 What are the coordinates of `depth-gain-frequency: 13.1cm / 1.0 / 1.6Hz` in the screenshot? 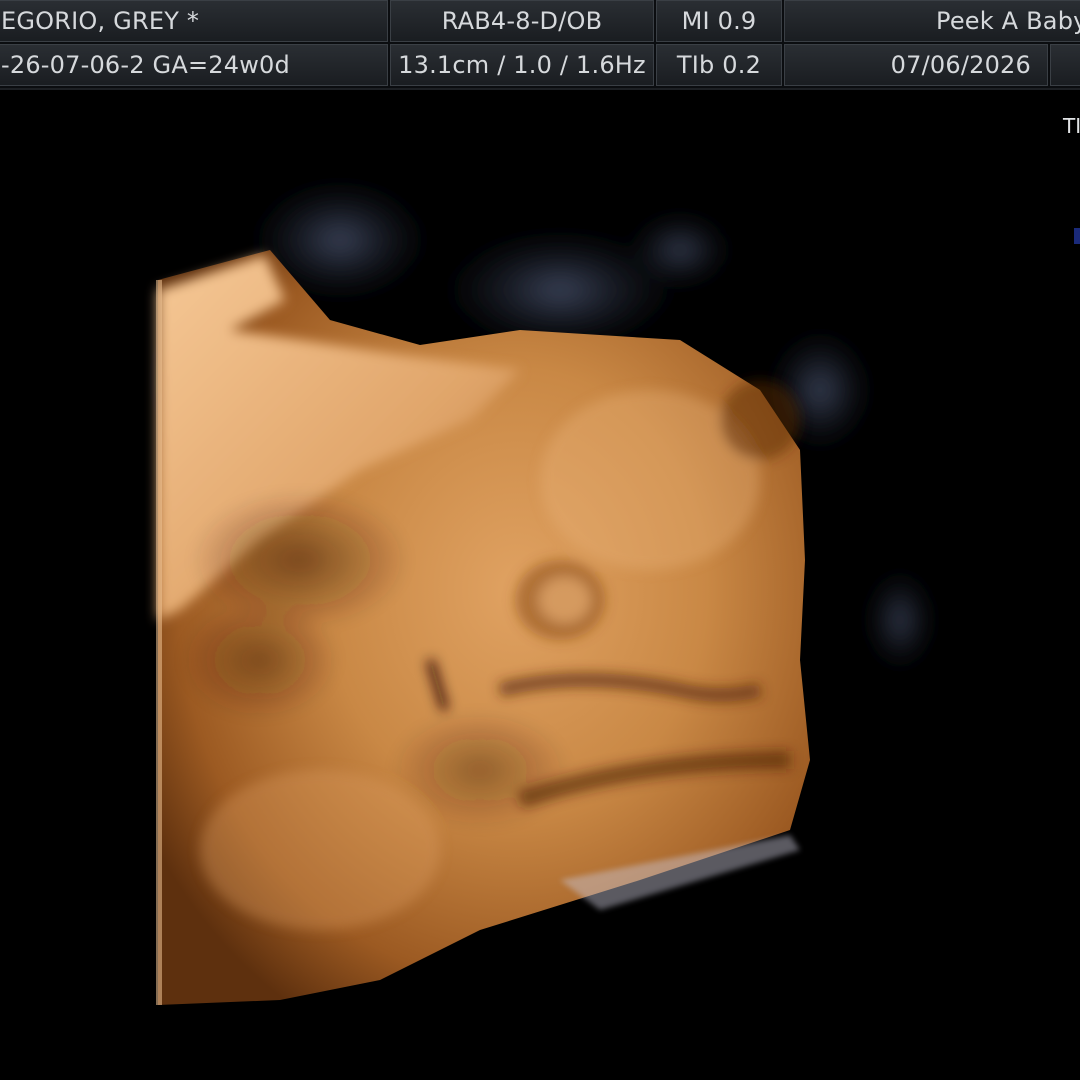 It's located at (522, 65).